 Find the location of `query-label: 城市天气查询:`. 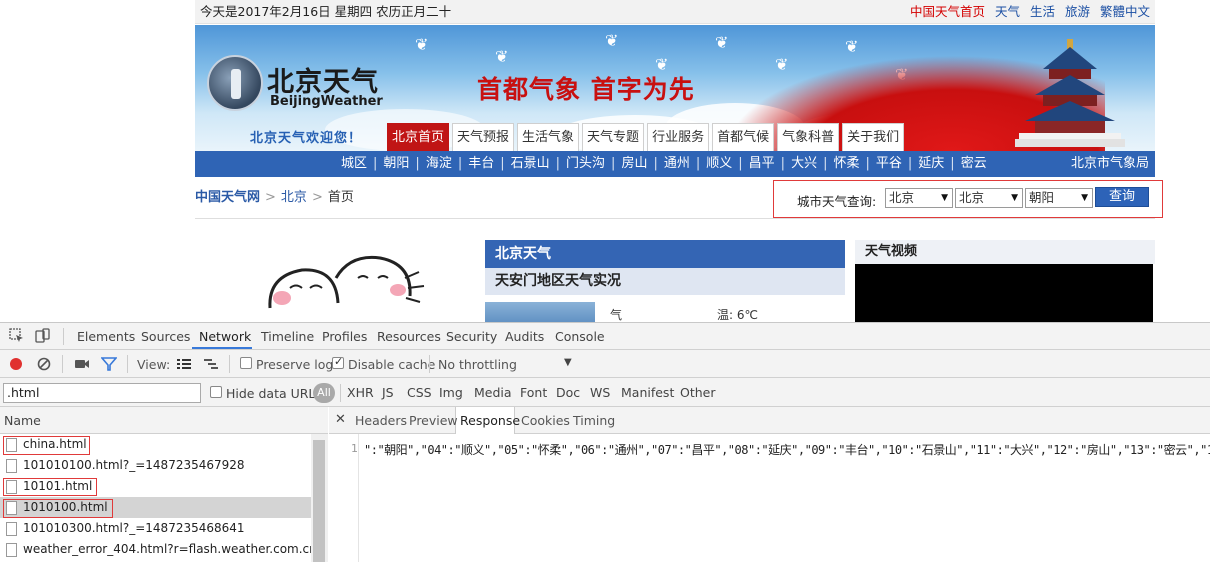

query-label: 城市天气查询: is located at coordinates (837, 201).